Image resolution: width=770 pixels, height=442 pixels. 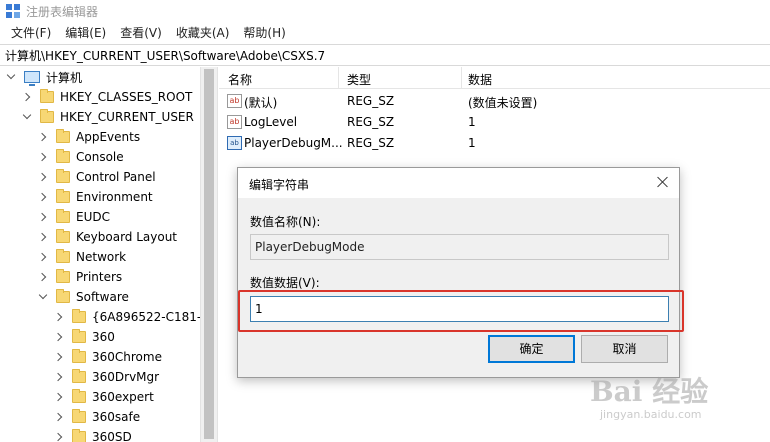 I want to click on tree-item-network: Network, so click(x=82, y=257).